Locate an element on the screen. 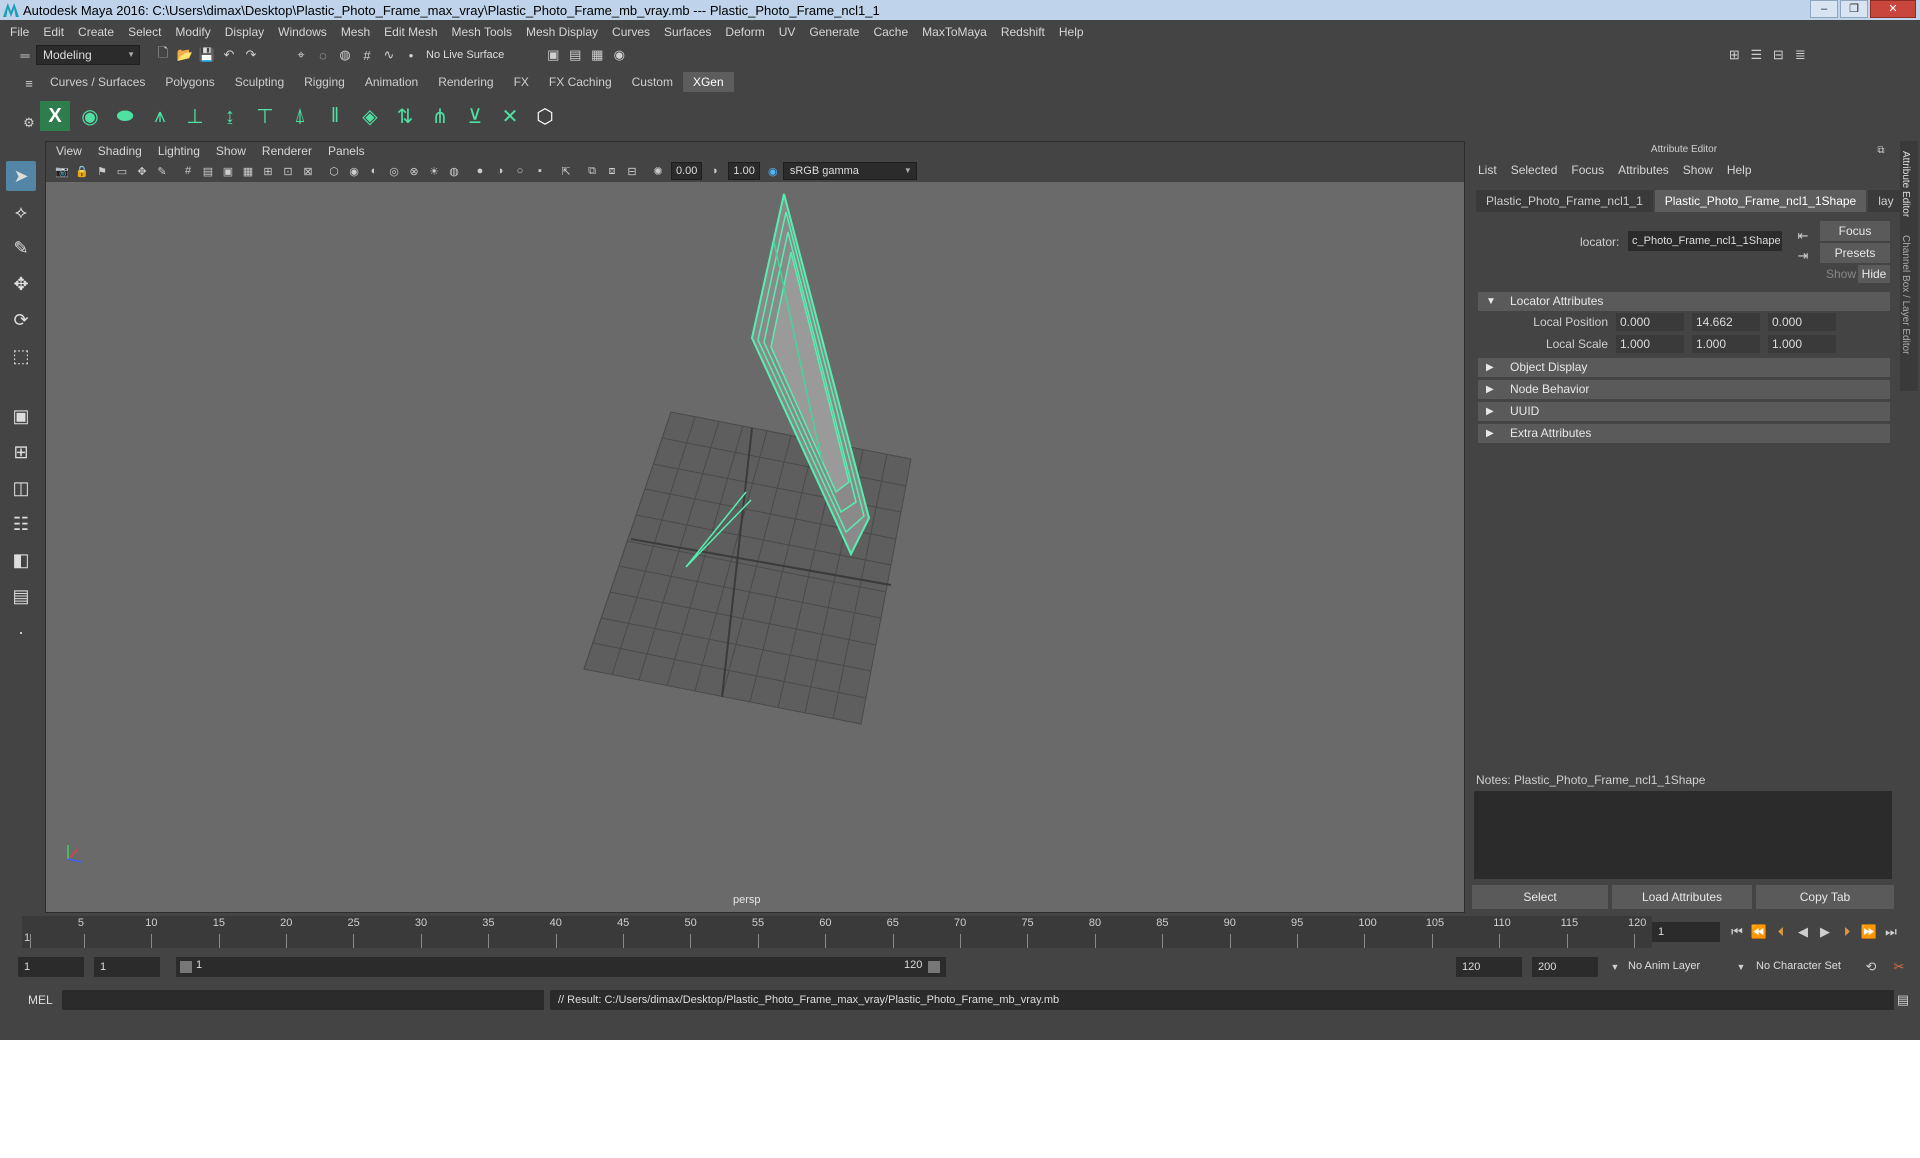 The image size is (1920, 1158). xgen-clump-icon: ⊻ is located at coordinates (475, 116).